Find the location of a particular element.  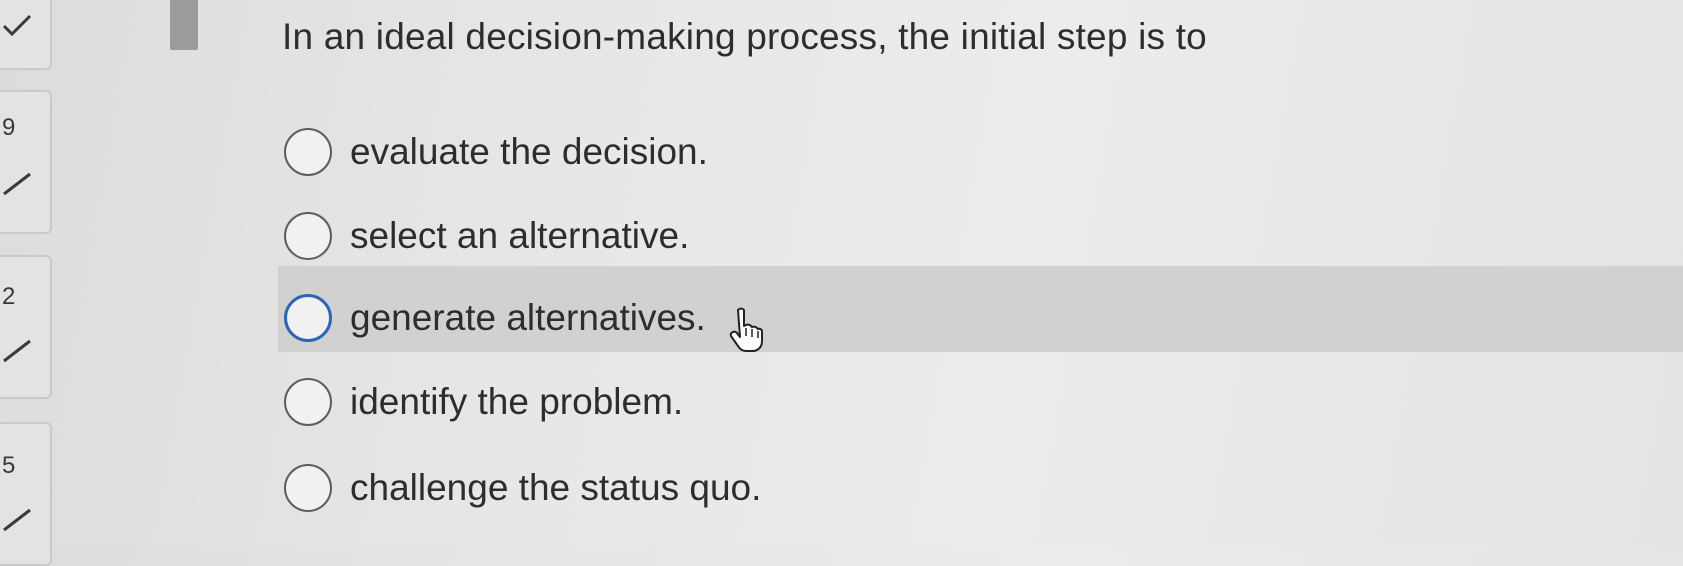

answer-option: identify the problem. is located at coordinates (980, 402).